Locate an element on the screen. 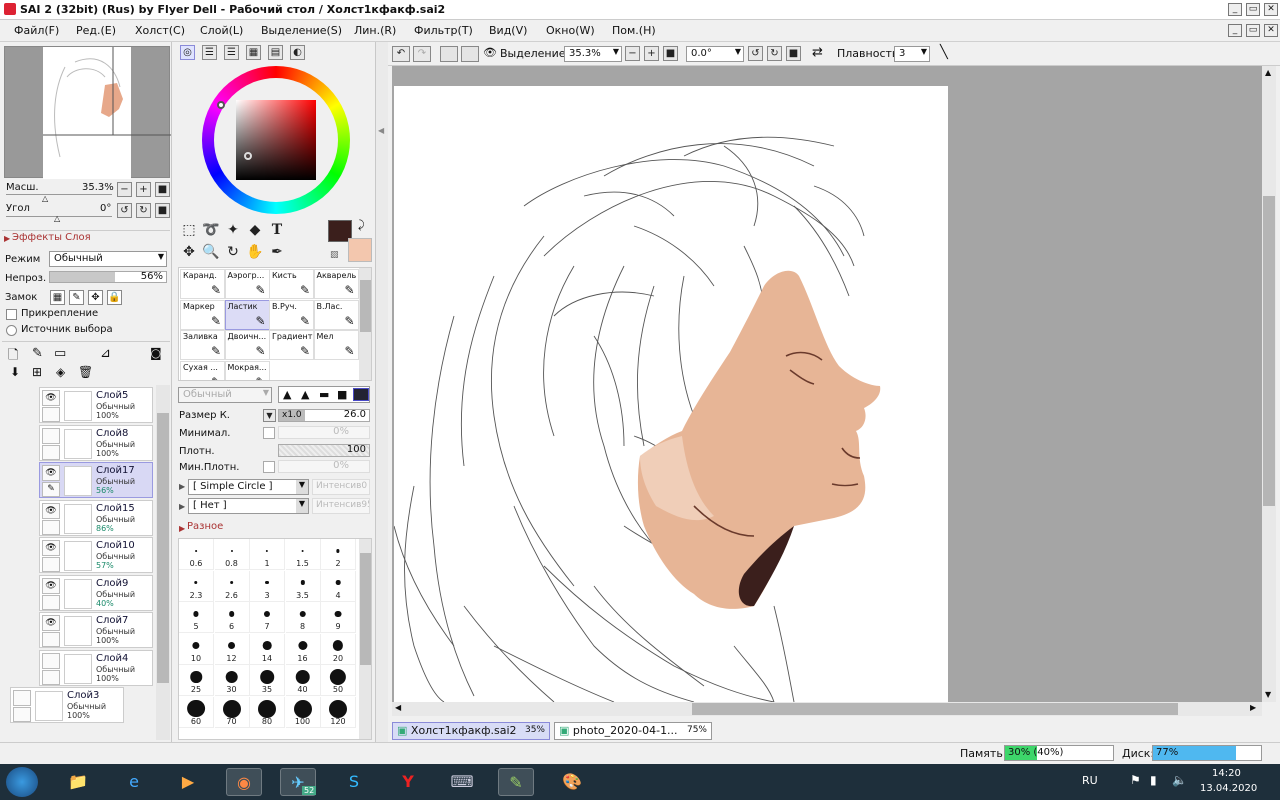 Image resolution: width=1280 pixels, height=800 pixels. min-size-checkbox is located at coordinates (269, 433).